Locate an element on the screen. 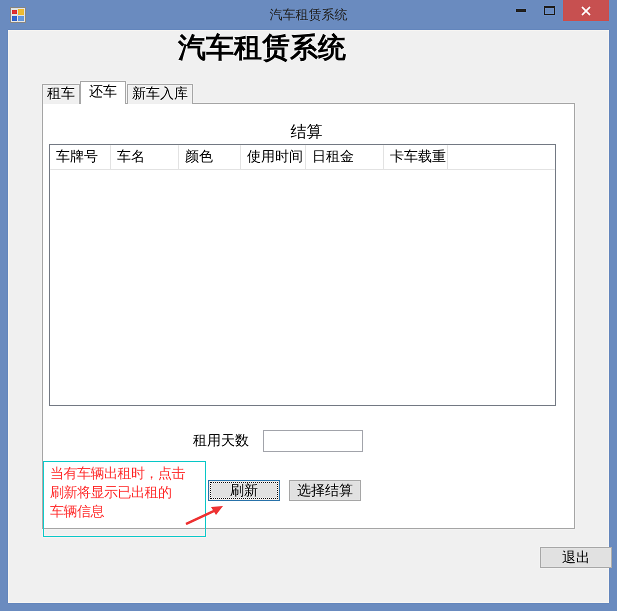  column-header: 颜色 is located at coordinates (210, 157).